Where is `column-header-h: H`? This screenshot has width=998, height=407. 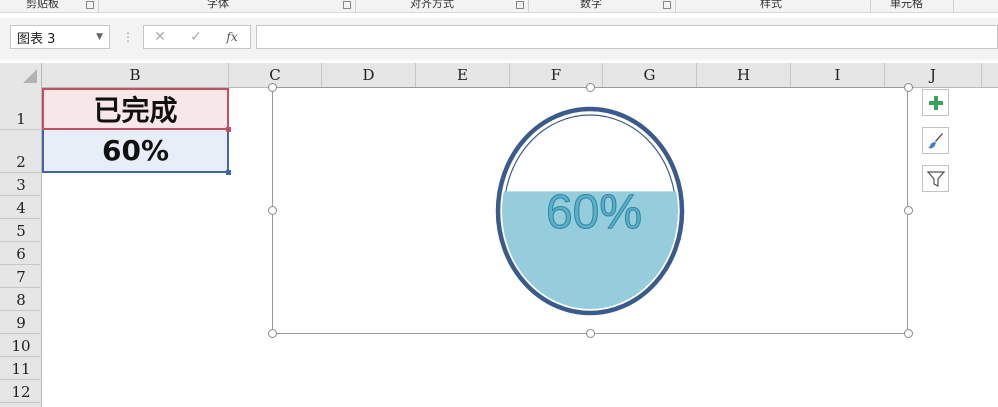 column-header-h: H is located at coordinates (744, 75).